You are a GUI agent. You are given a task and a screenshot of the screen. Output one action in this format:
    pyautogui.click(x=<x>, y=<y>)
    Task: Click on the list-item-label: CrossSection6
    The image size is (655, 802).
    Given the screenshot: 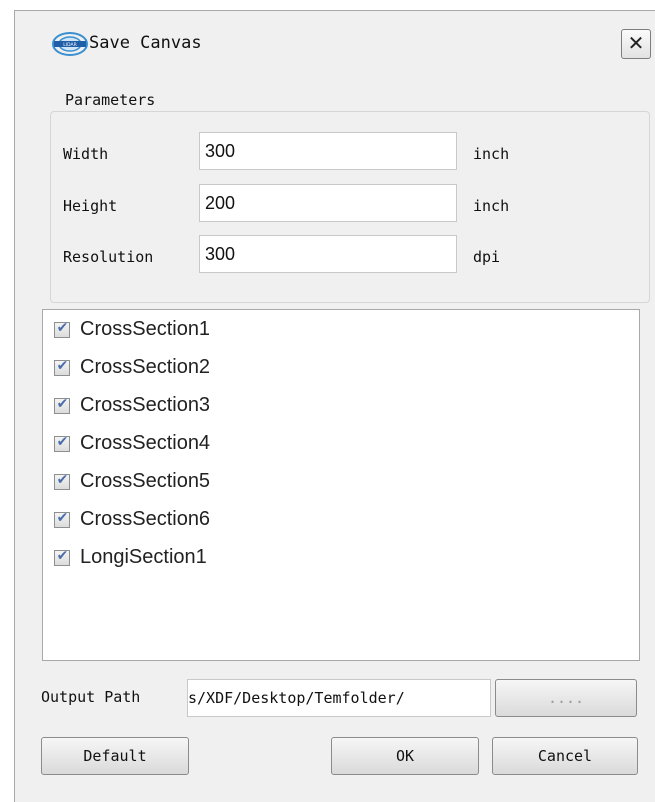 What is the action you would take?
    pyautogui.click(x=145, y=519)
    